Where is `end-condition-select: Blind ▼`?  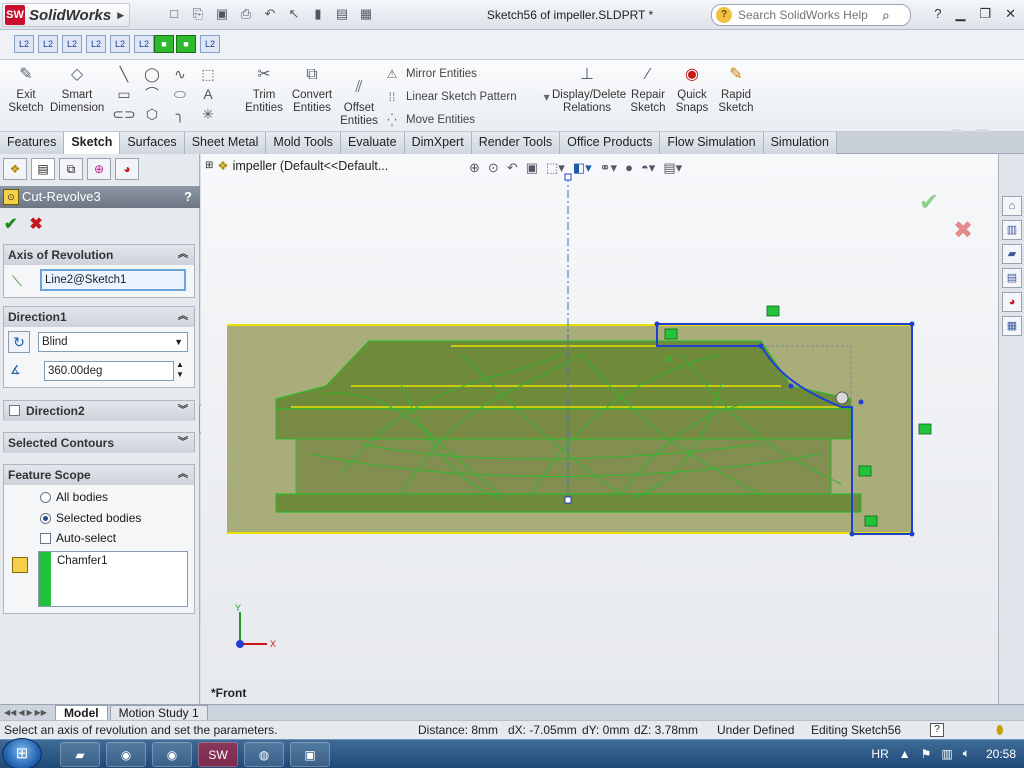
end-condition-select: Blind ▼ is located at coordinates (113, 342).